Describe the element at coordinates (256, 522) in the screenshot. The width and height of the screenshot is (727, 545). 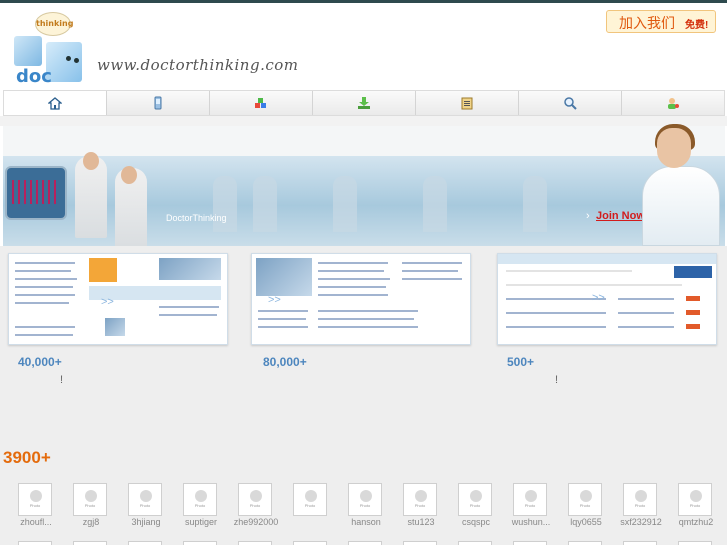
I see `member-name: zhe992000` at that location.